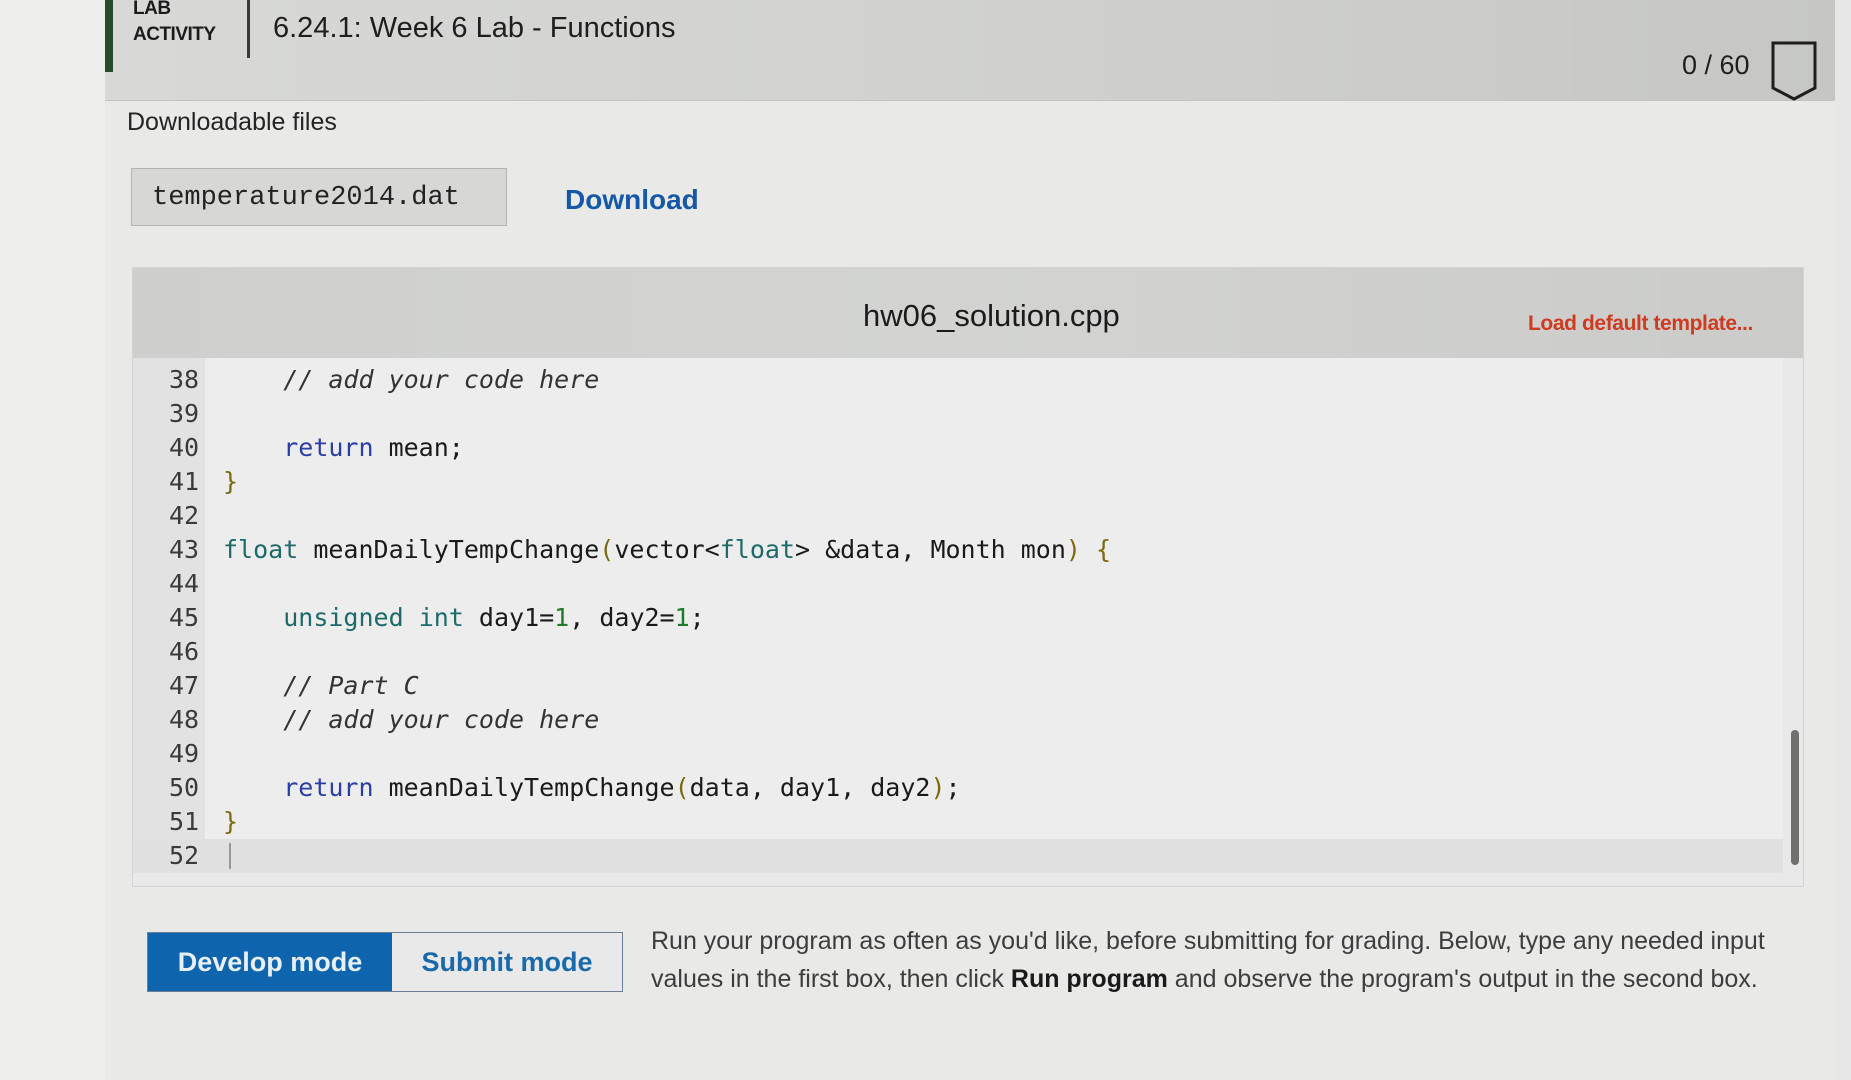 This screenshot has height=1080, width=1851. I want to click on mode-toggle: Develop mode Submit mode, so click(385, 962).